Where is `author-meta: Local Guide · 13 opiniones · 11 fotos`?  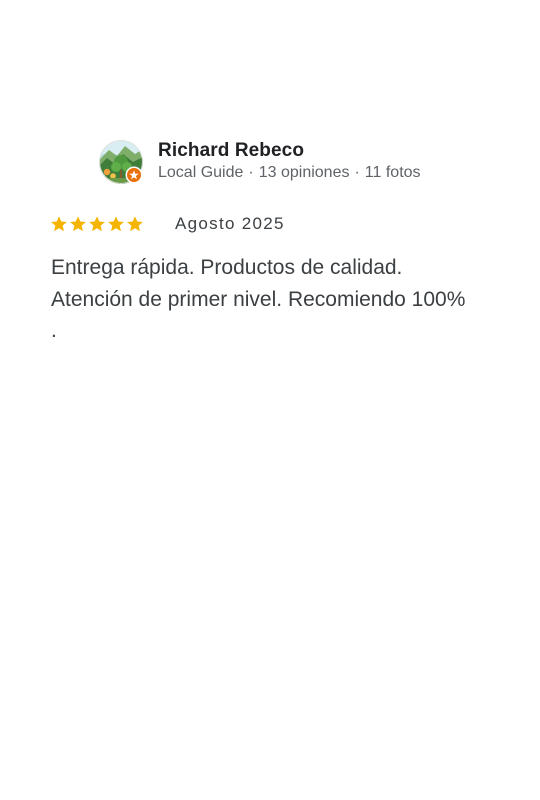 author-meta: Local Guide · 13 opiniones · 11 fotos is located at coordinates (289, 173).